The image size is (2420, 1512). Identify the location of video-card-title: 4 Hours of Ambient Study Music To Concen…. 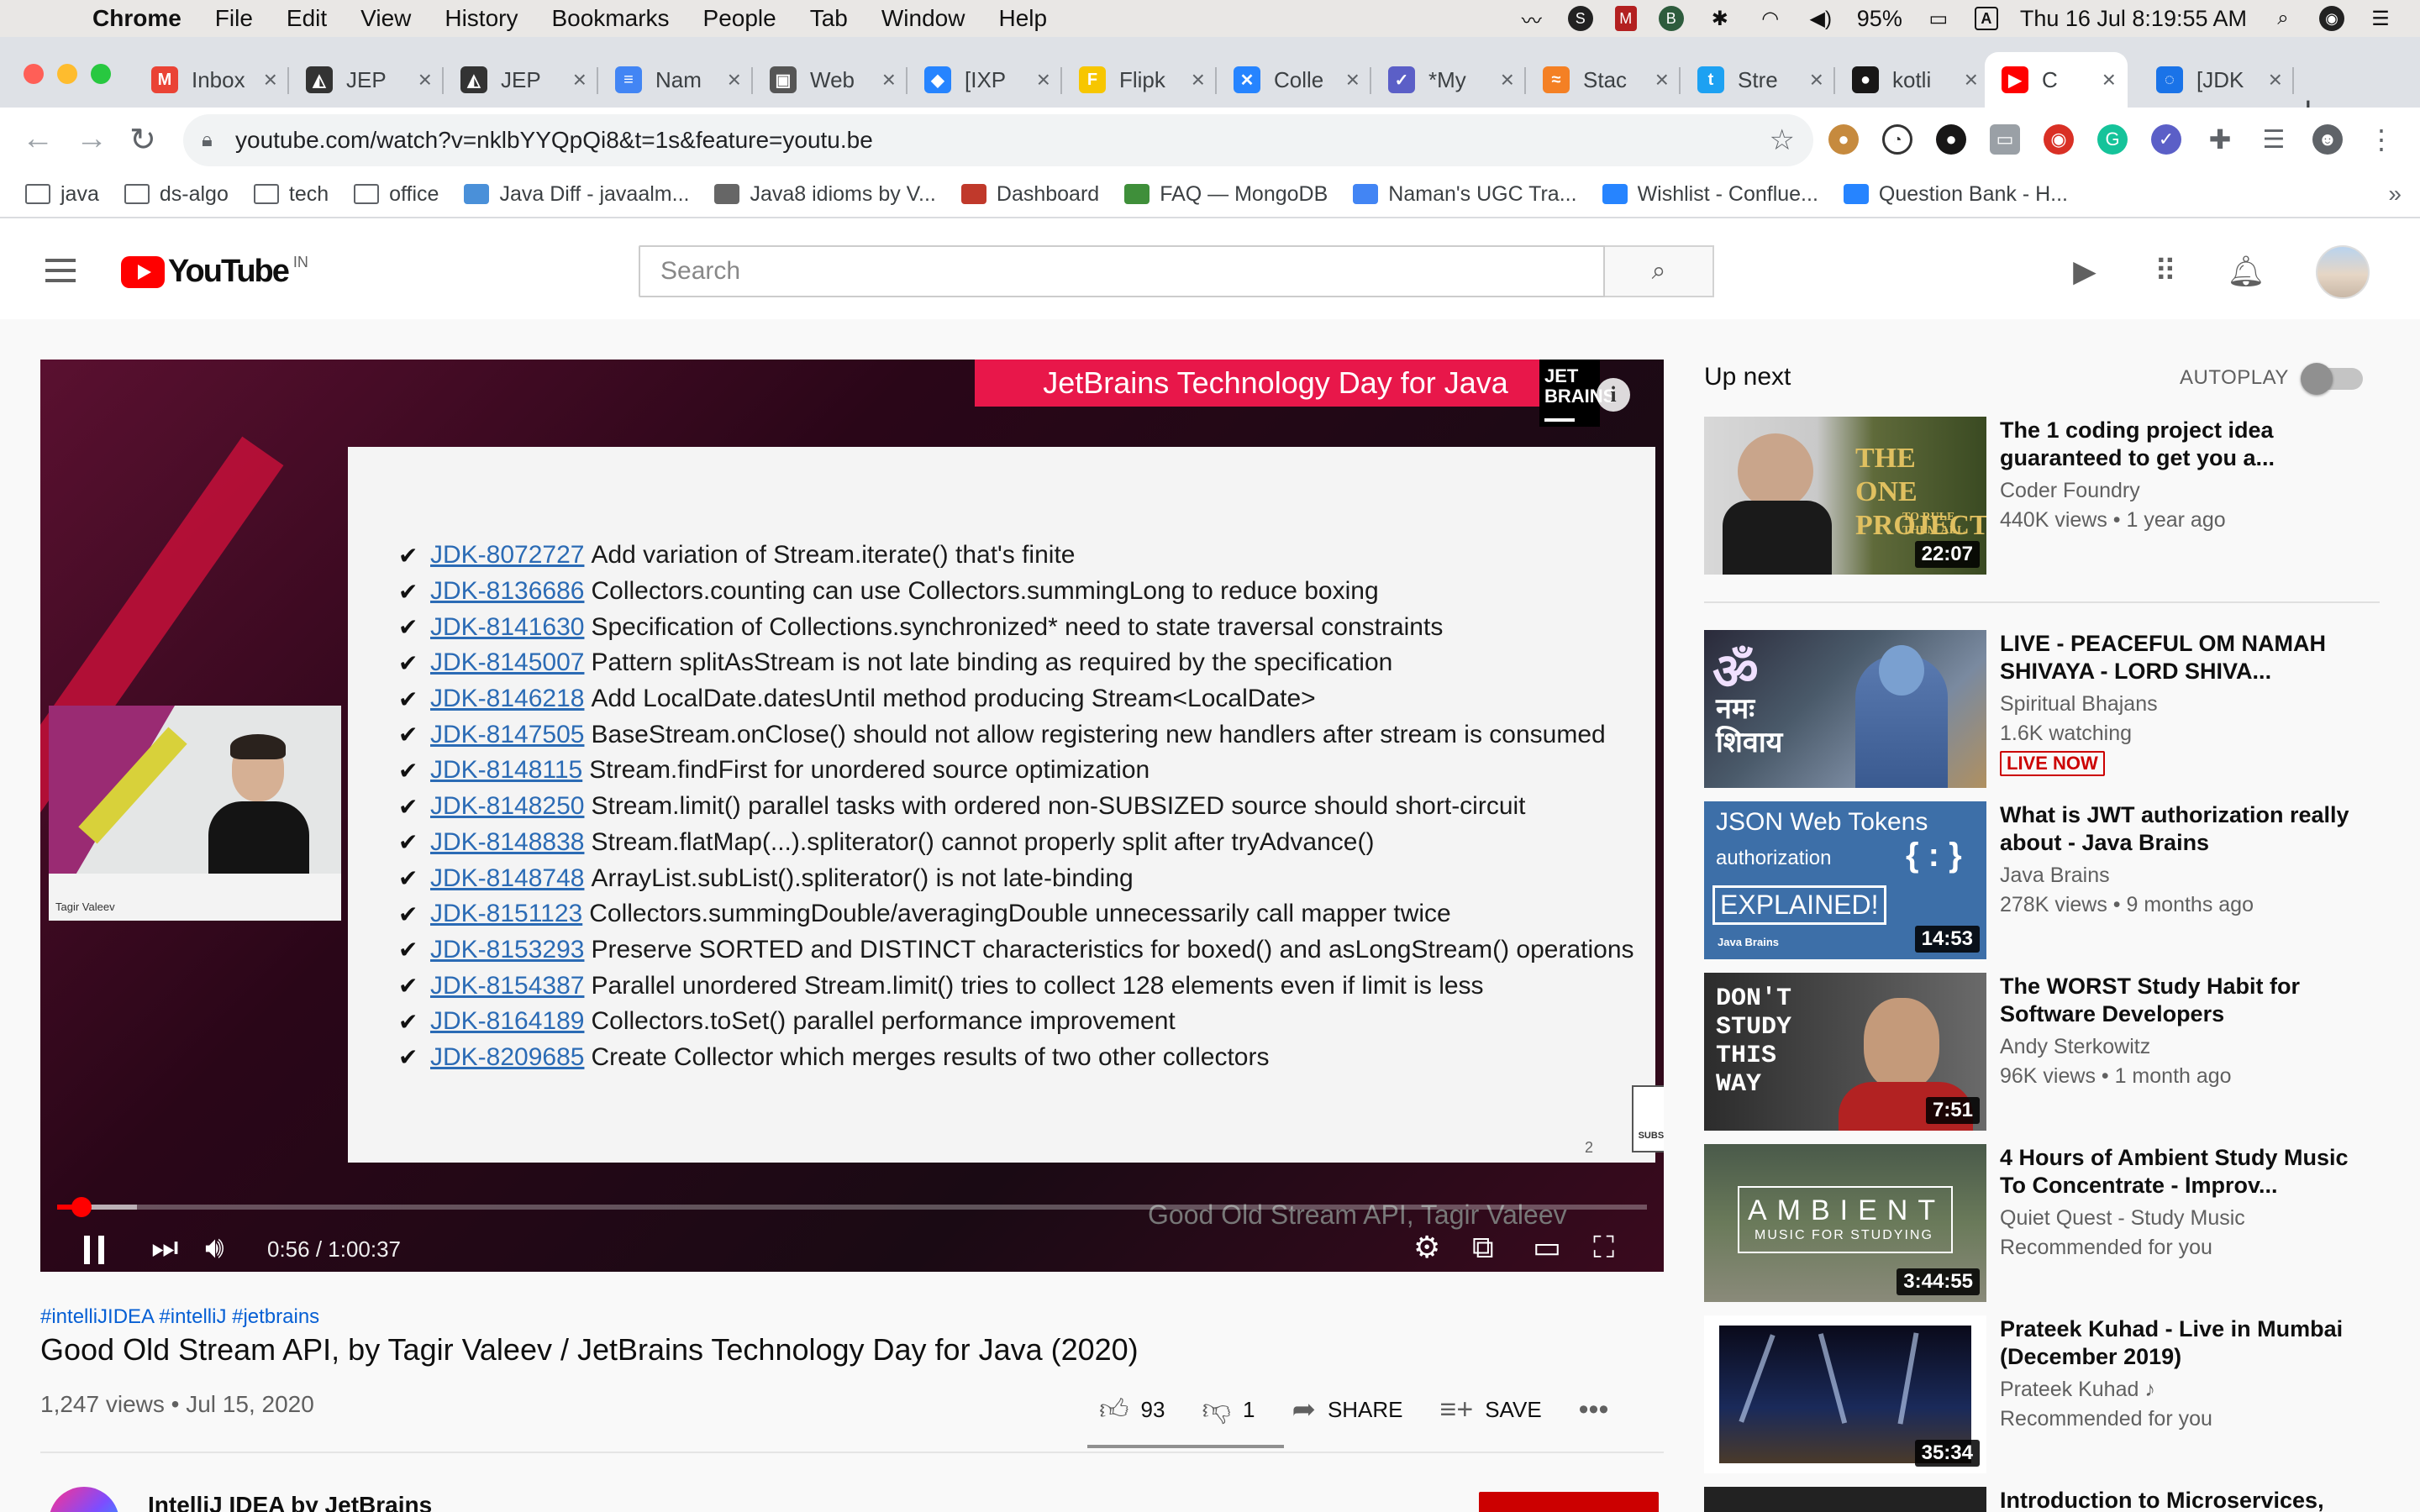
(2189, 1172).